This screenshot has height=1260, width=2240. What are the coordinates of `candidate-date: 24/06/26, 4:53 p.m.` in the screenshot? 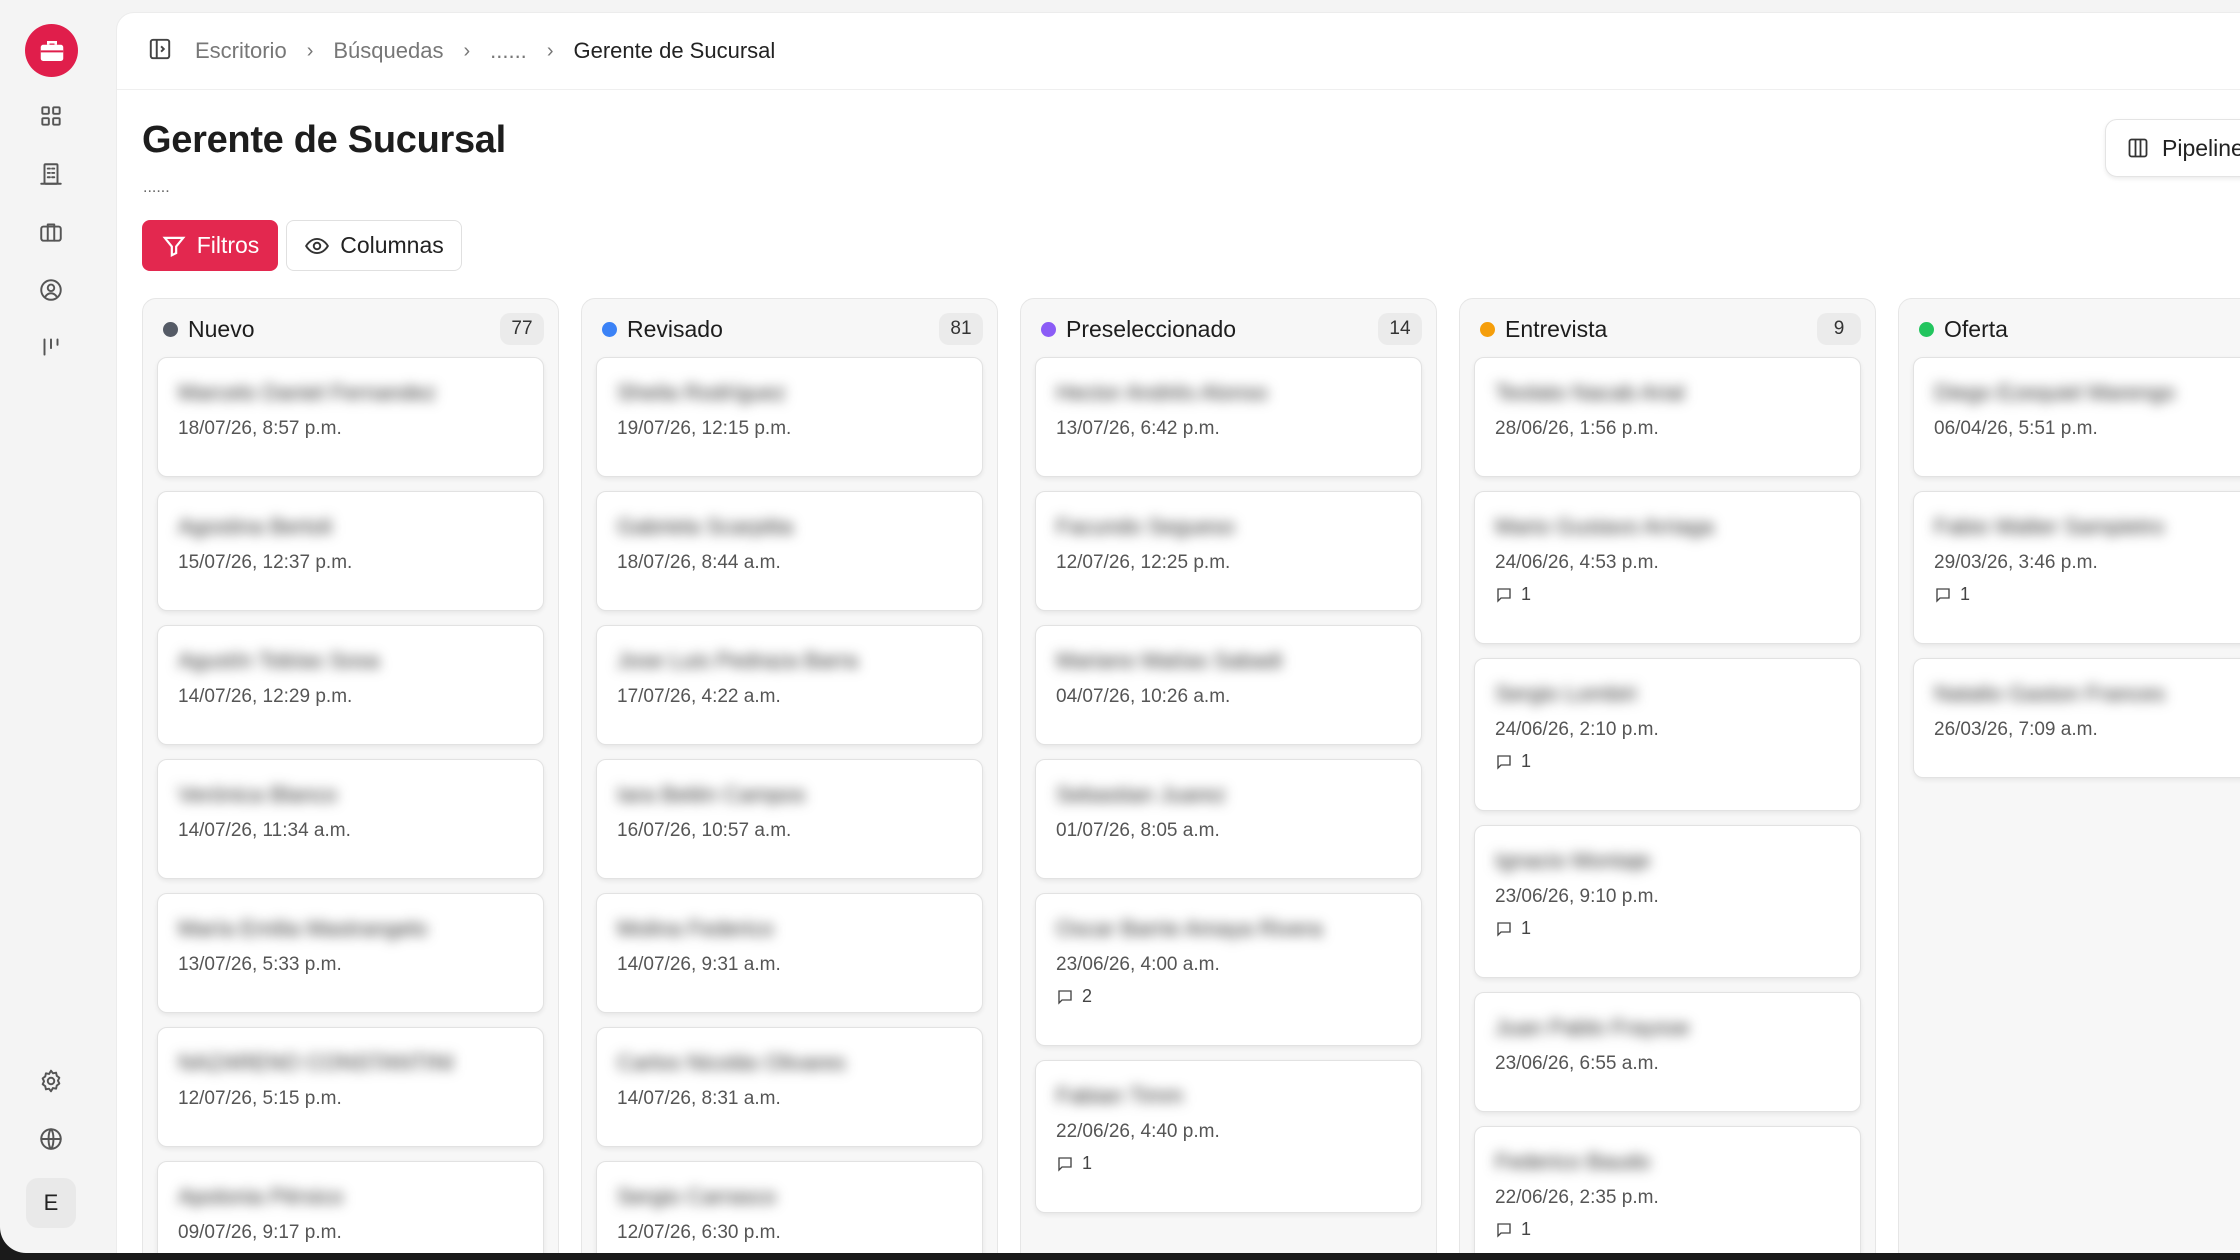 It's located at (1577, 562).